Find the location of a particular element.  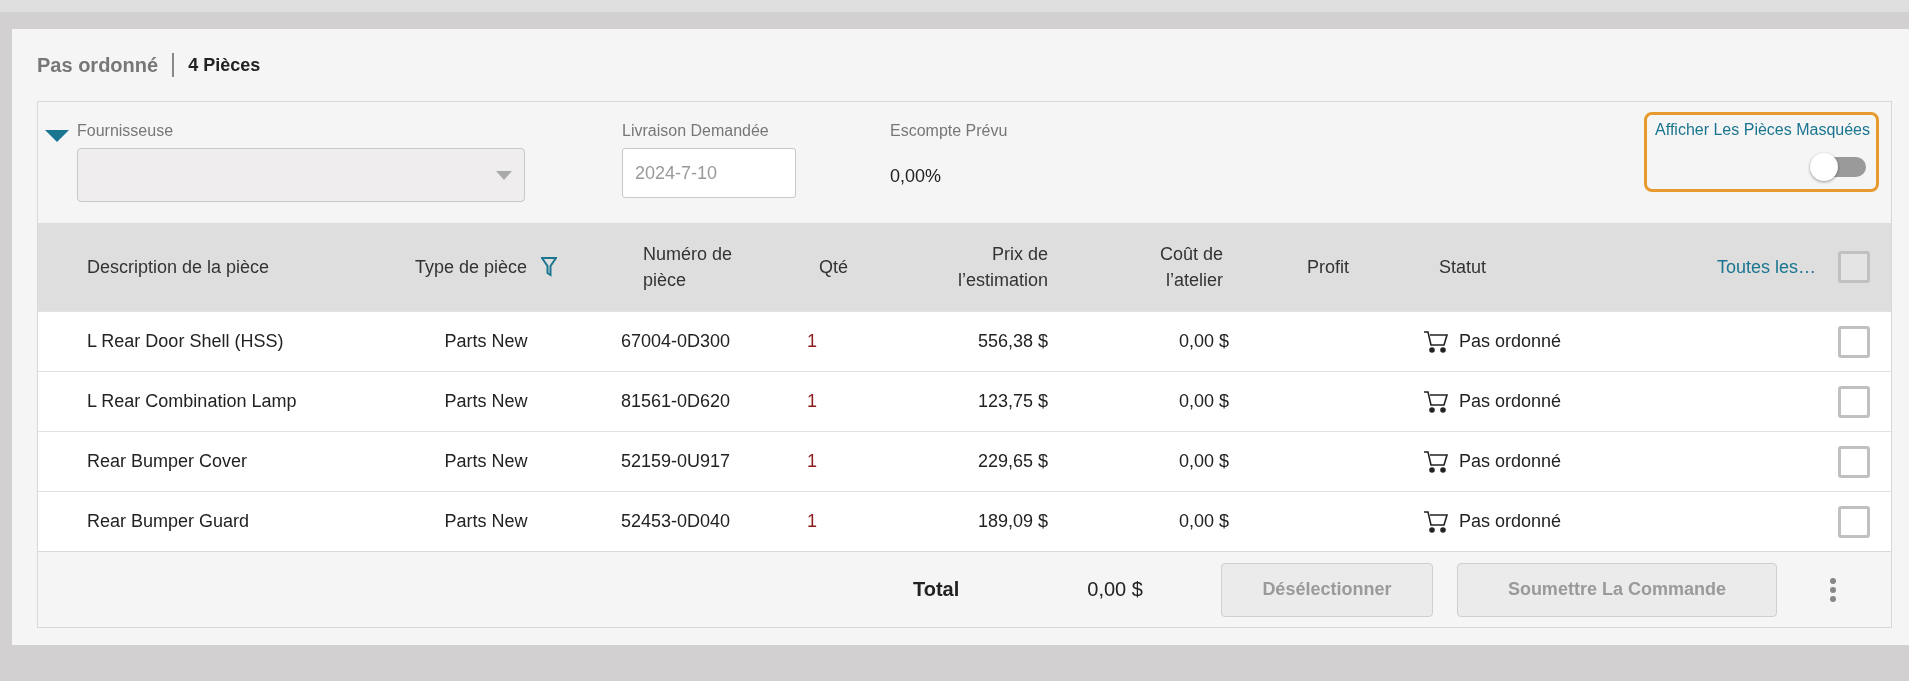

table-cell: L Rear Door Shell (HSS) is located at coordinates (185, 341).